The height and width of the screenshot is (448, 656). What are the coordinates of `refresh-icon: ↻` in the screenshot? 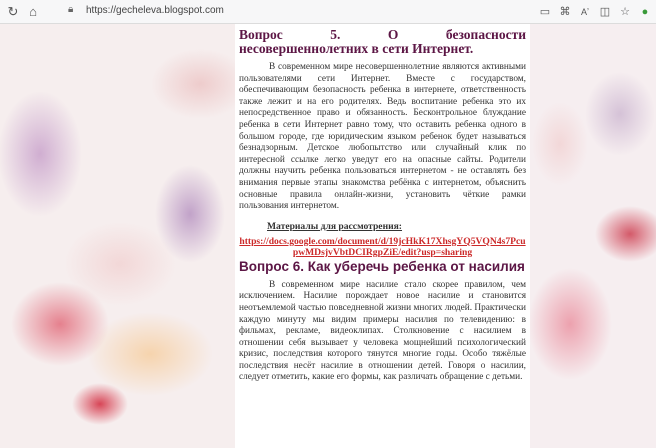 It's located at (13, 12).